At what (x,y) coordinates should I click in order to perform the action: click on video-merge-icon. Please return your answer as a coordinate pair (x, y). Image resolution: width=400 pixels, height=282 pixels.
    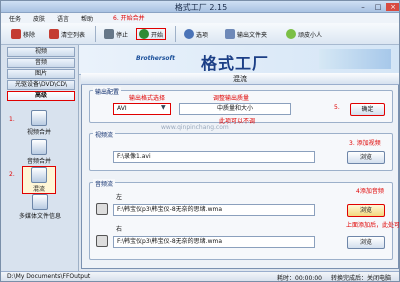
    Looking at the image, I should click on (39, 118).